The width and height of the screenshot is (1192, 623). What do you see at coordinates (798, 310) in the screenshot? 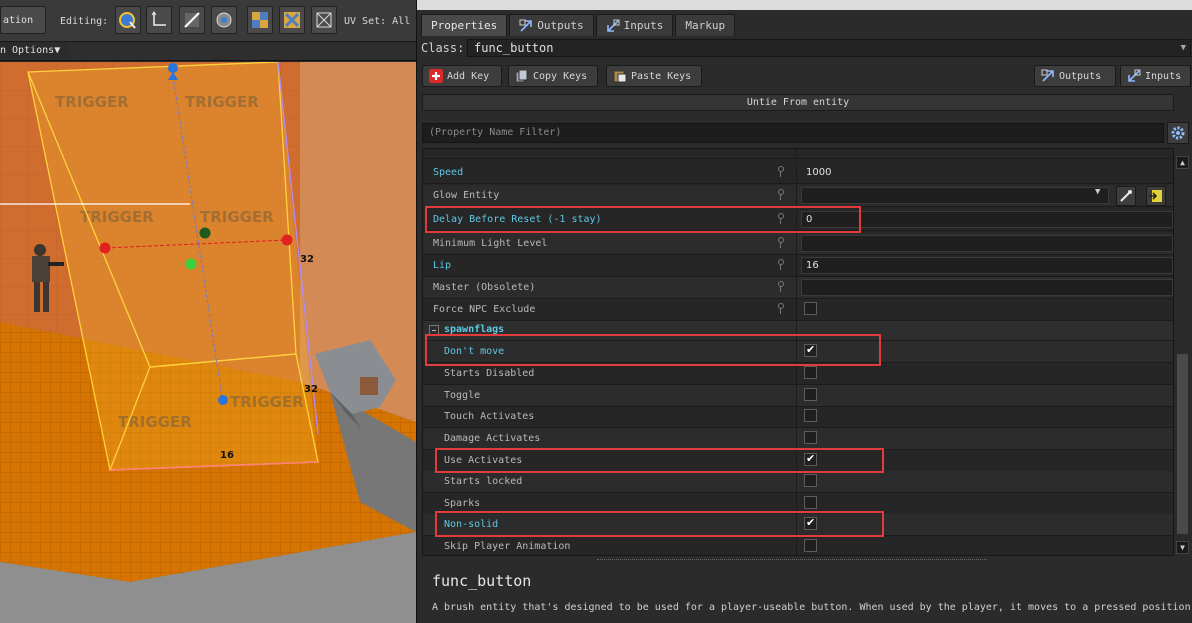
I see `property-row-force-npc-exclude: Force NPC Exclude` at bounding box center [798, 310].